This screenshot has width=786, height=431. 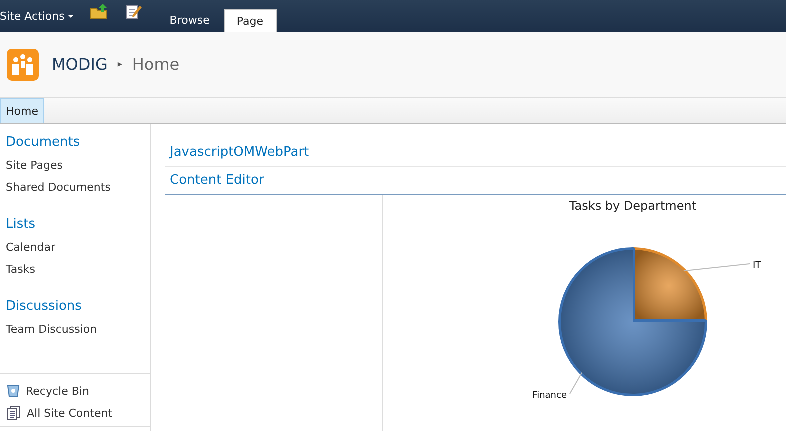 What do you see at coordinates (633, 206) in the screenshot?
I see `chart-title: Tasks by Department` at bounding box center [633, 206].